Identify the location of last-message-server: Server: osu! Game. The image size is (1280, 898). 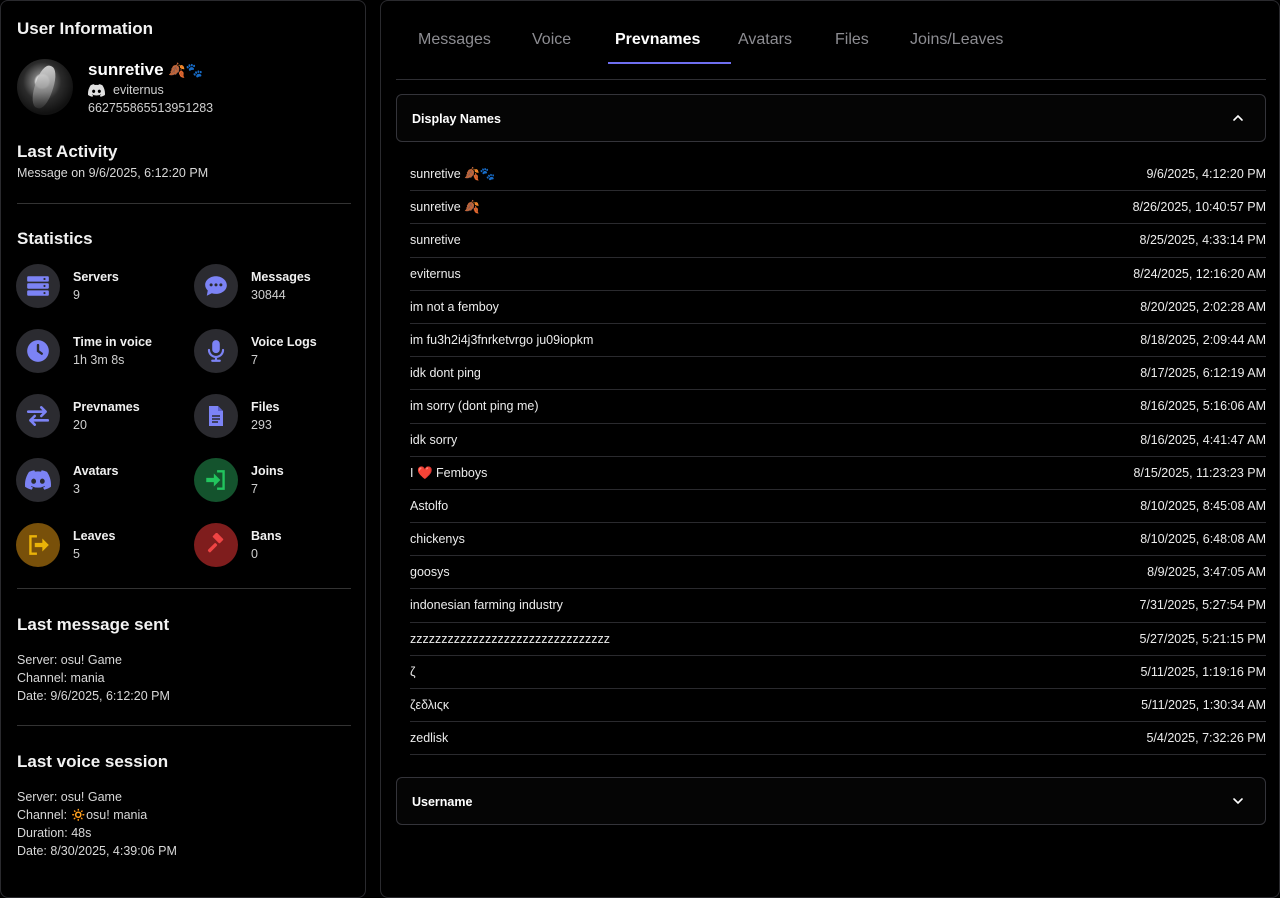
(69, 660).